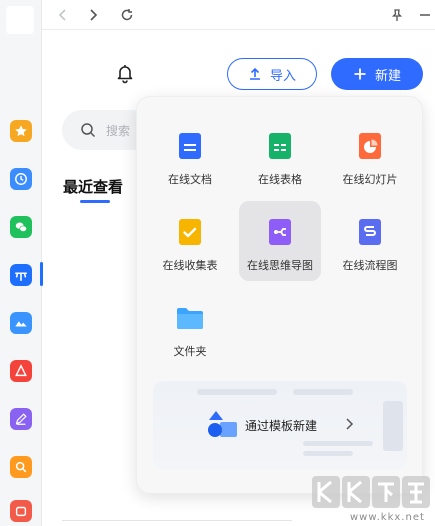 The width and height of the screenshot is (435, 526). What do you see at coordinates (21, 511) in the screenshot?
I see `toolbox-icon` at bounding box center [21, 511].